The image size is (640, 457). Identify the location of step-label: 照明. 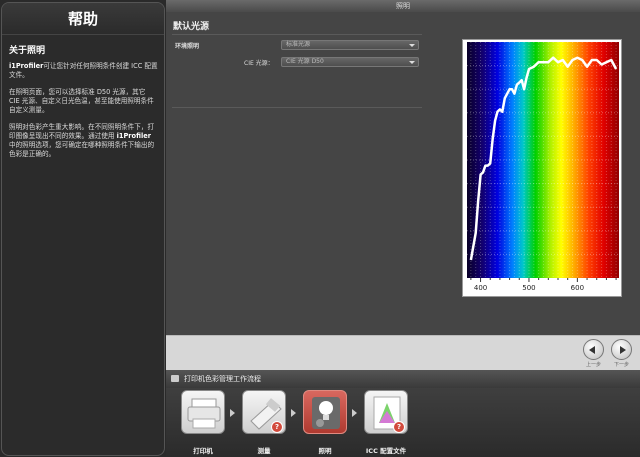
(325, 451).